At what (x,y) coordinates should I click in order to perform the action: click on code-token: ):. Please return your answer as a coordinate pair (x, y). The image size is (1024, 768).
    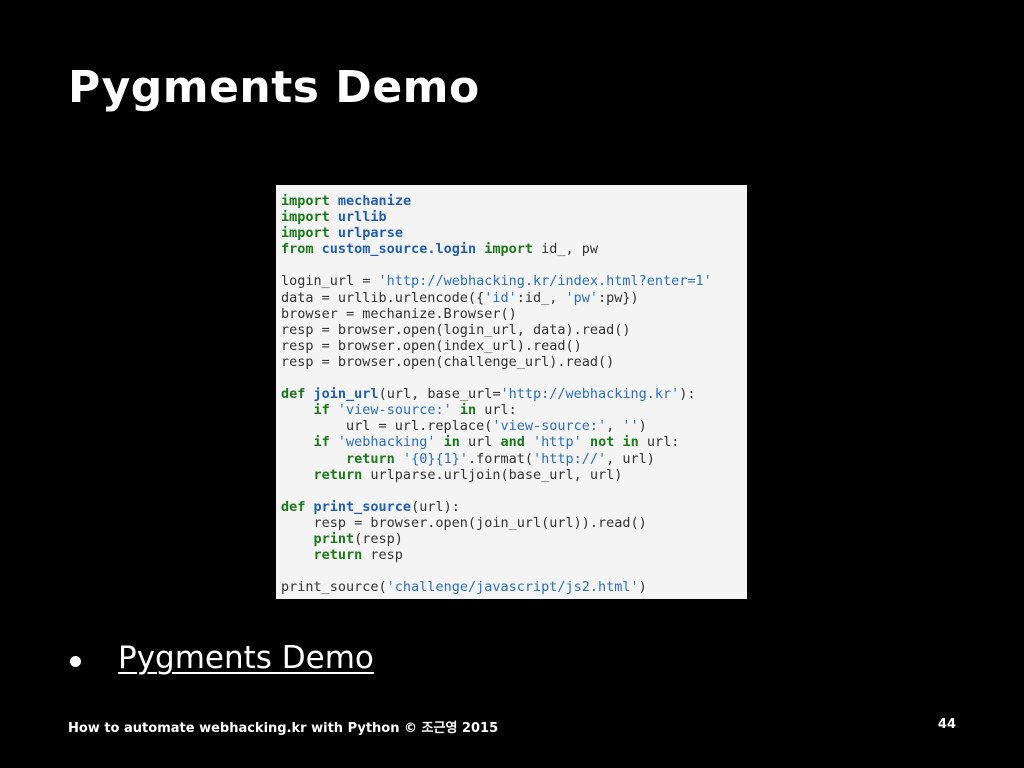
    Looking at the image, I should click on (687, 394).